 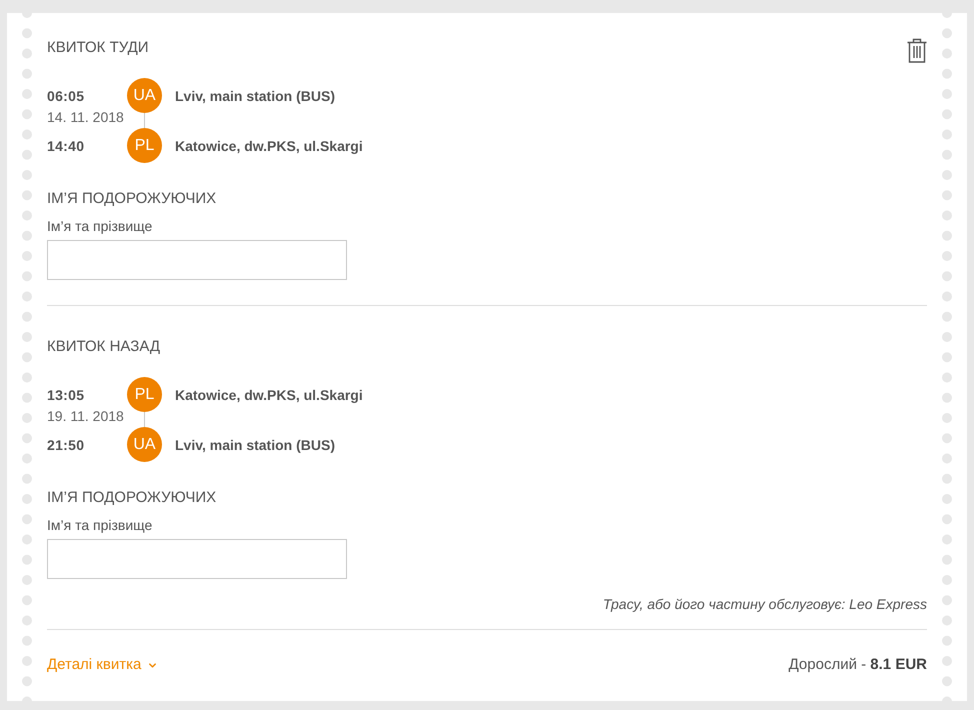 I want to click on travel-date: 19. 11. 2018, so click(x=85, y=416).